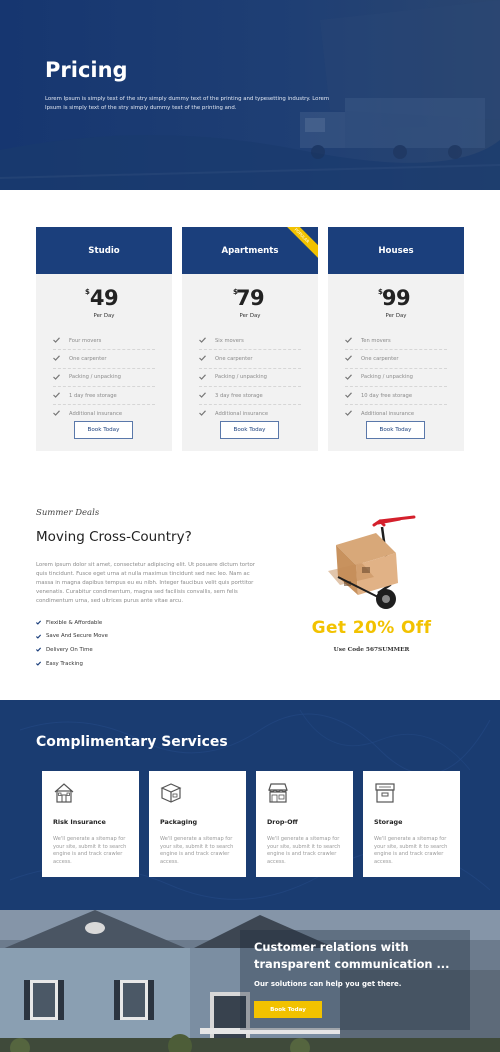  I want to click on benefit-item: Save And Secure Move, so click(72, 637).